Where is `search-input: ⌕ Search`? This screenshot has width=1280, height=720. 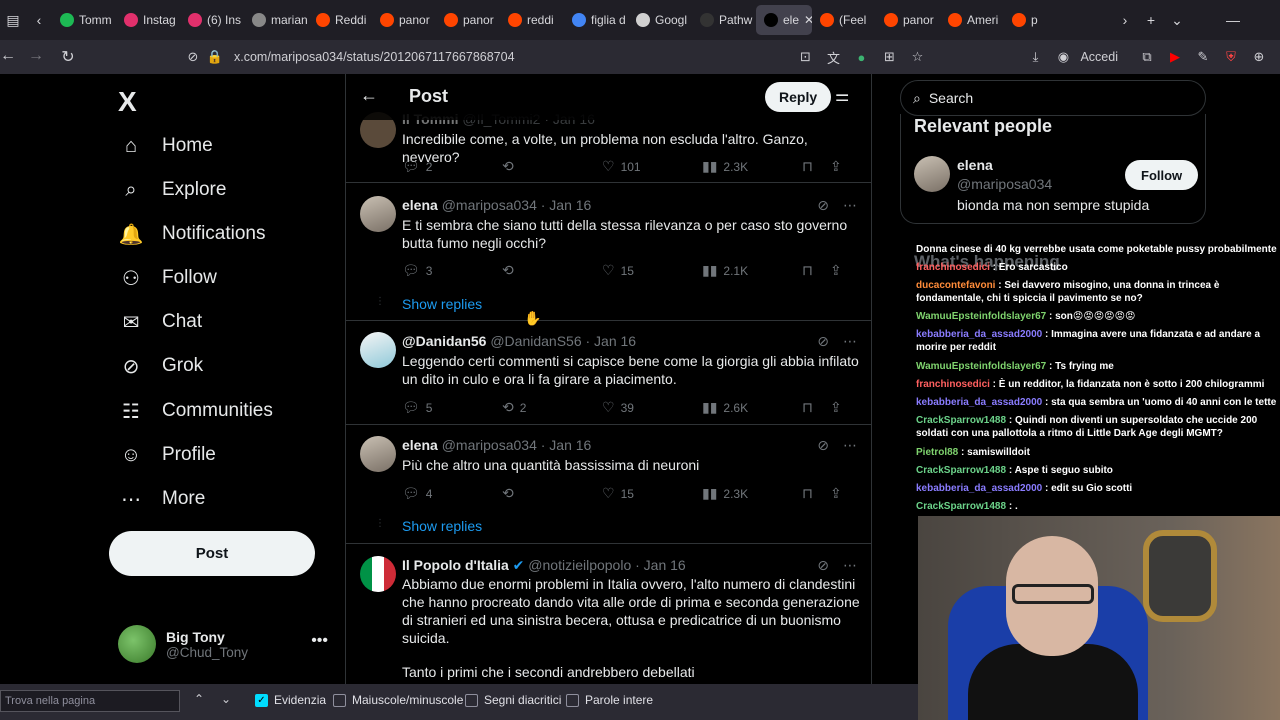
search-input: ⌕ Search is located at coordinates (1053, 98).